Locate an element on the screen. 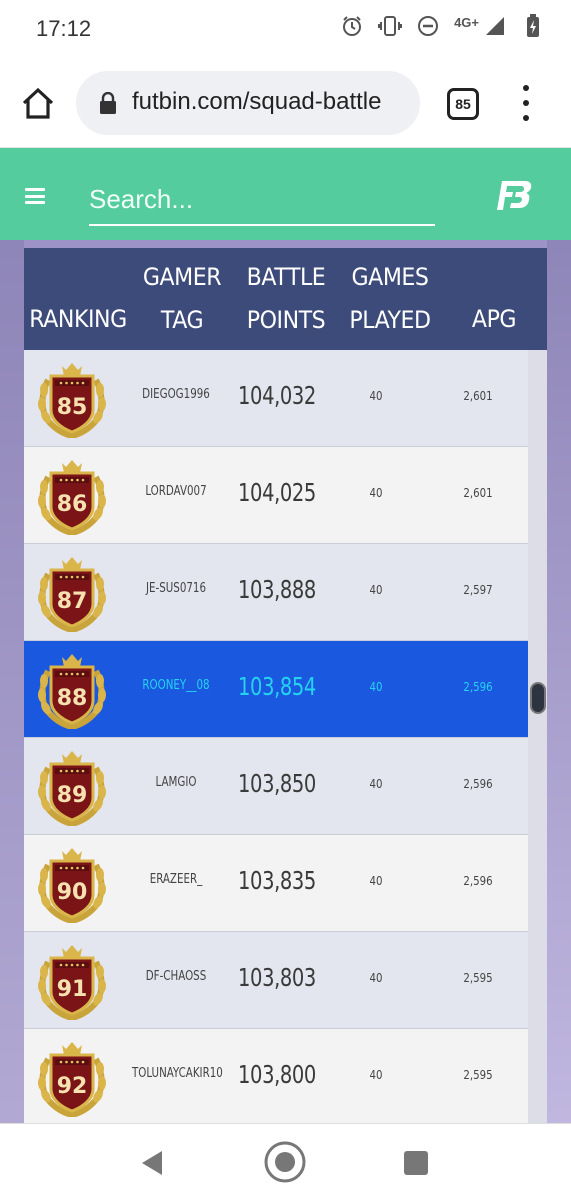  header-ranking: RANKING is located at coordinates (77, 319).